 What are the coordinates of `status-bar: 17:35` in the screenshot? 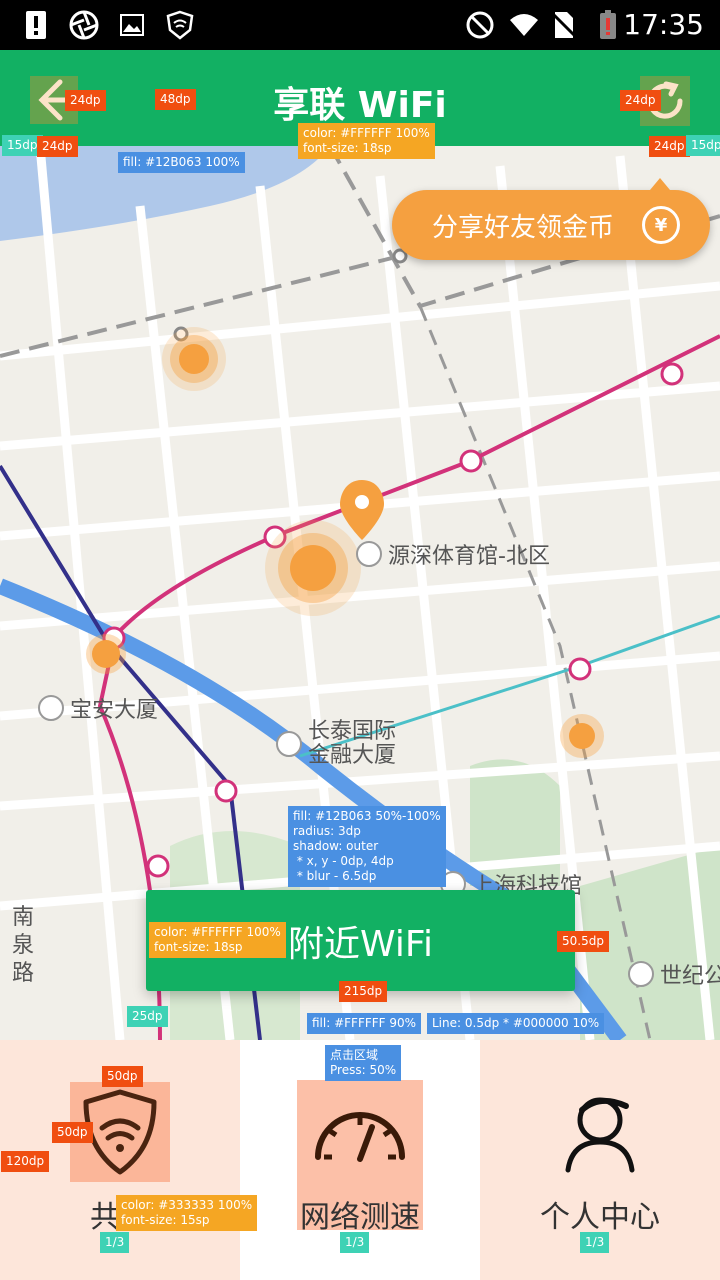 It's located at (360, 25).